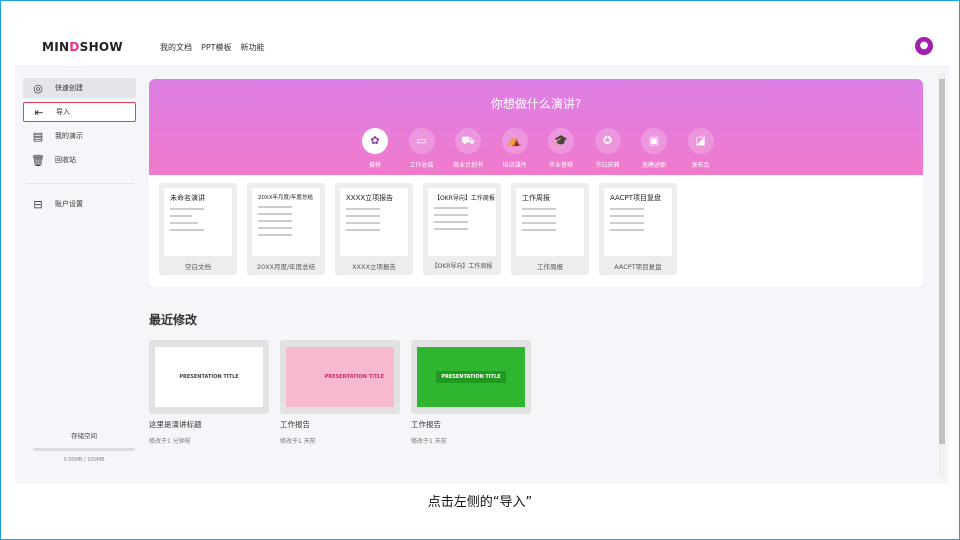  I want to click on teacher-icon: ⛺, so click(514, 141).